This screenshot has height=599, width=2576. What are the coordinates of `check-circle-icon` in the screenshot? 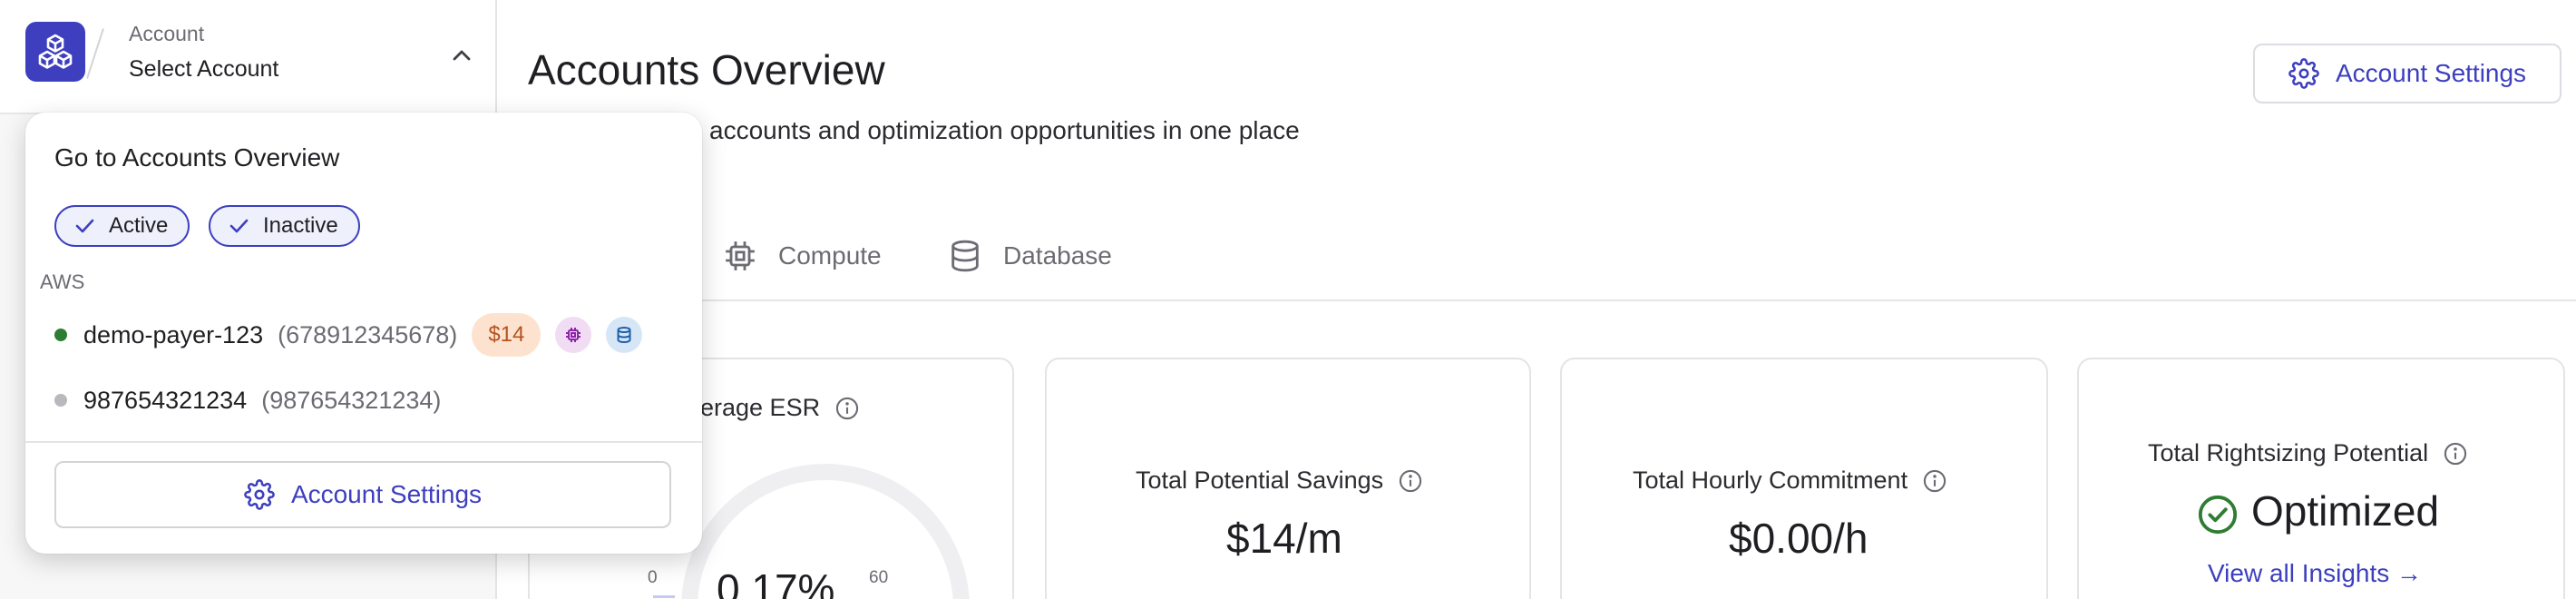 It's located at (2218, 515).